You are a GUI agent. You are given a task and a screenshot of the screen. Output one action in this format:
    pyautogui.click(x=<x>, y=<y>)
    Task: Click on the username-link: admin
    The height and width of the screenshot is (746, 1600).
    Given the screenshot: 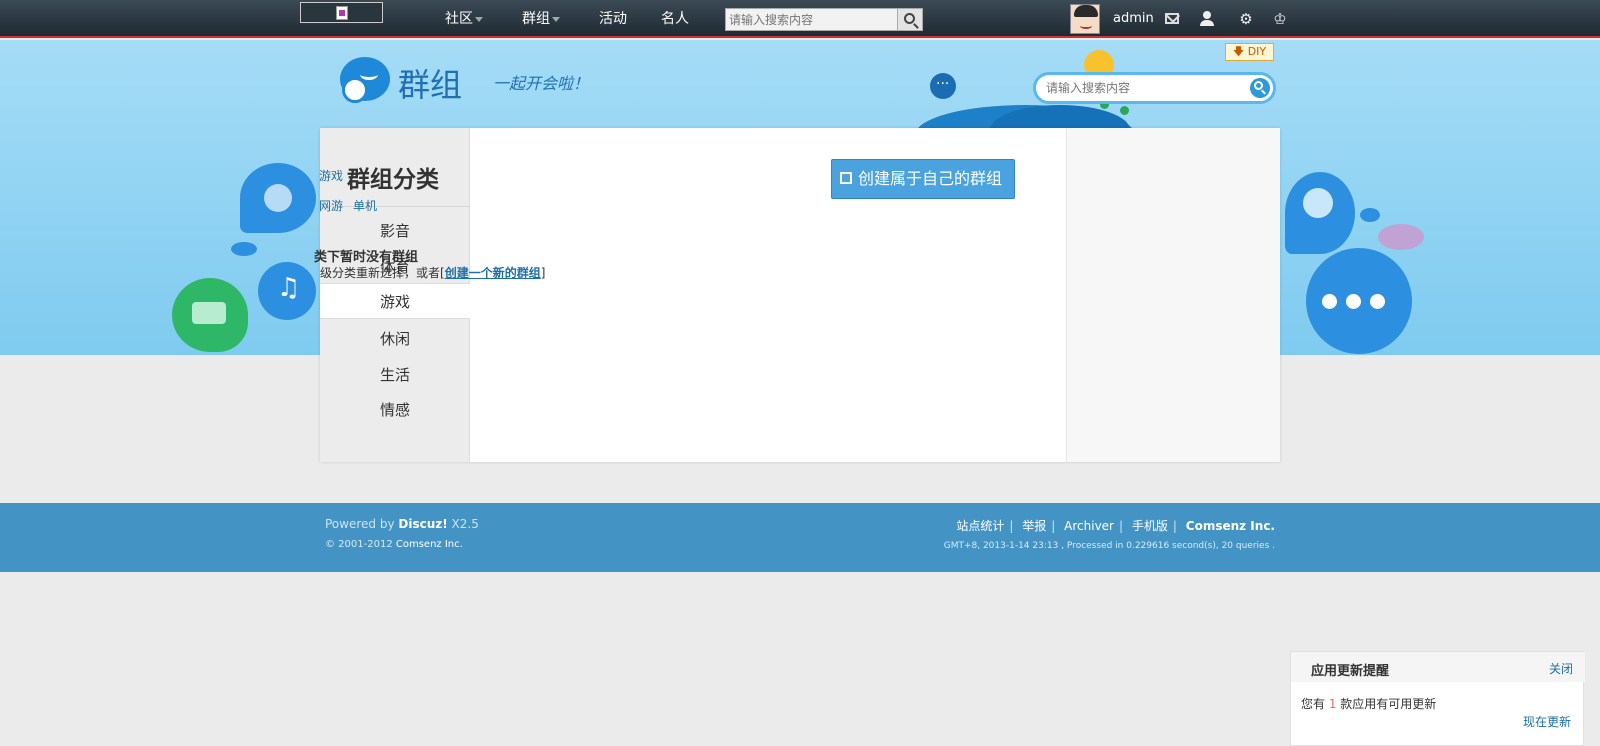 What is the action you would take?
    pyautogui.click(x=1133, y=19)
    